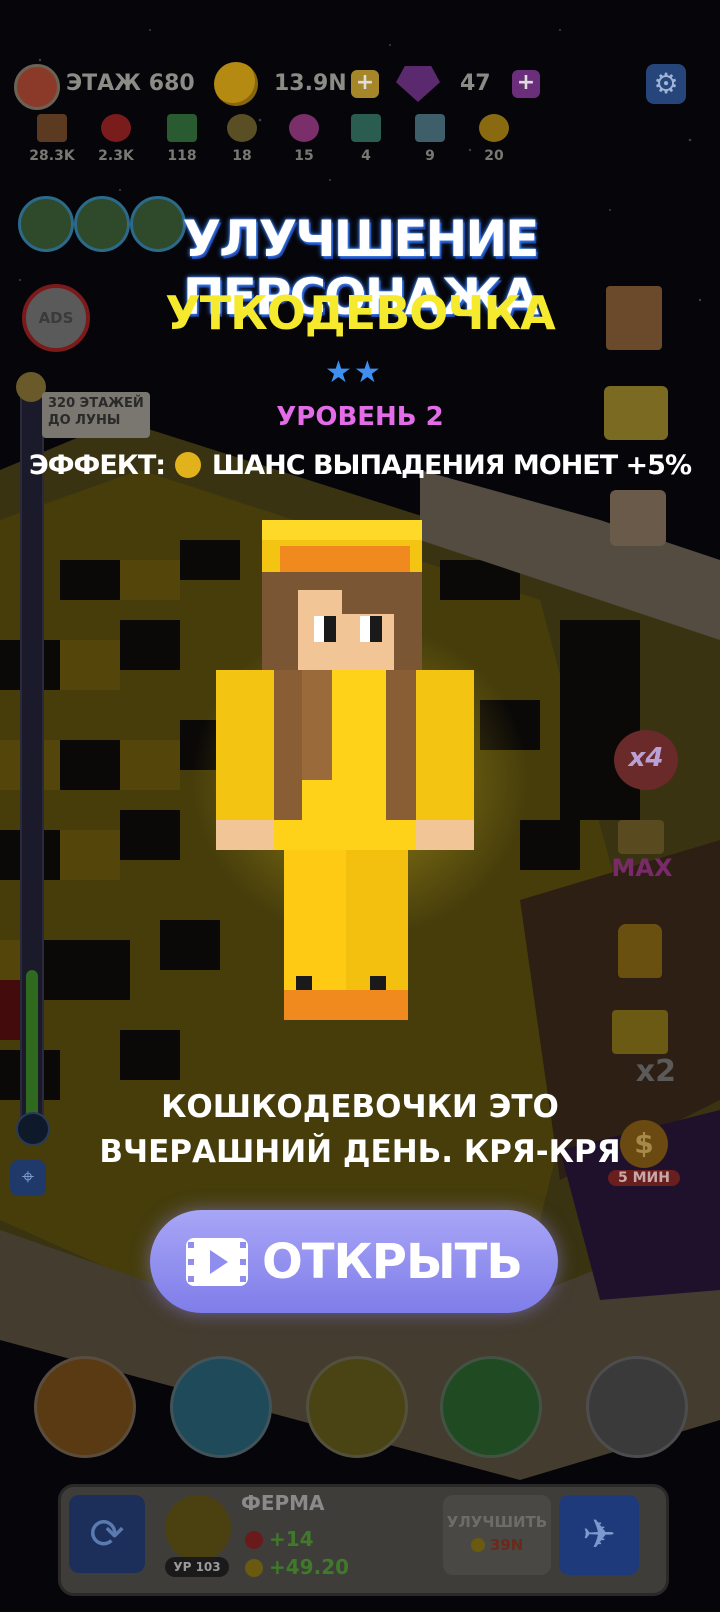 The image size is (720, 1612). I want to click on resource-value: 18, so click(242, 156).